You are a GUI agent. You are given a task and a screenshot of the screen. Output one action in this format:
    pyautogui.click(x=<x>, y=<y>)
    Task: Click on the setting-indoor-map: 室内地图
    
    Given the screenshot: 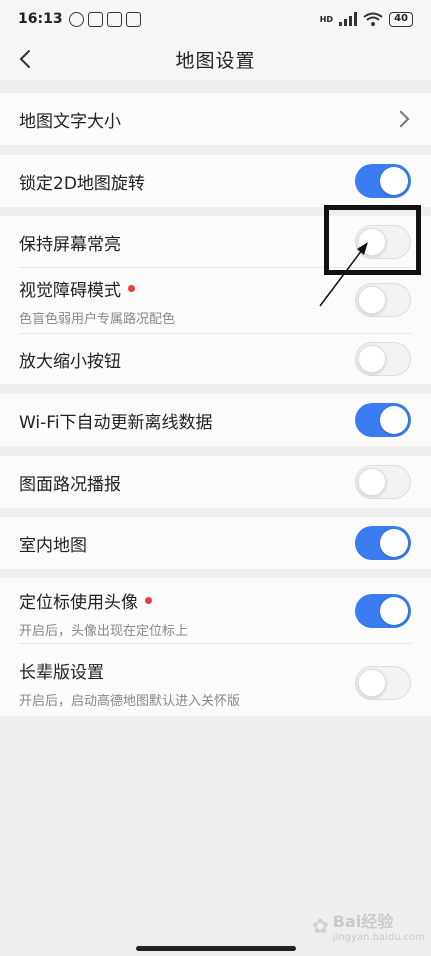 What is the action you would take?
    pyautogui.click(x=215, y=543)
    